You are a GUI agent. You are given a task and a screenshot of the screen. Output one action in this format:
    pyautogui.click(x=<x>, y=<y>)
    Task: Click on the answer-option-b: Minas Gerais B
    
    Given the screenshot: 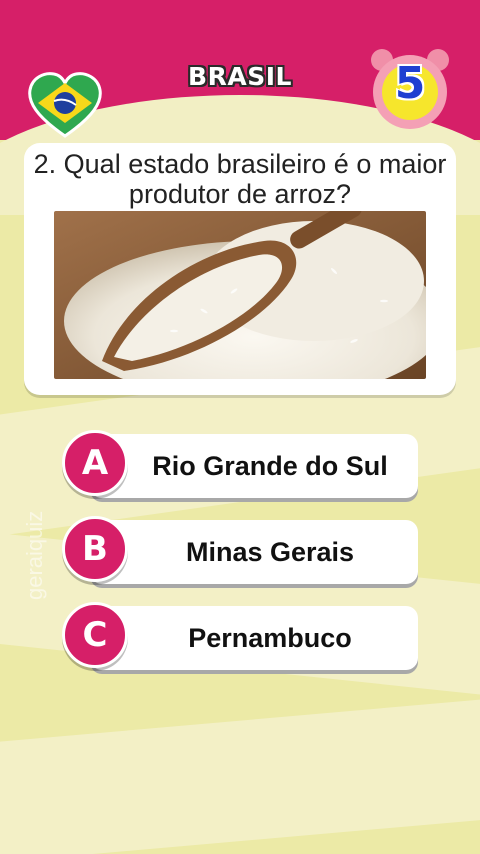 What is the action you would take?
    pyautogui.click(x=240, y=550)
    